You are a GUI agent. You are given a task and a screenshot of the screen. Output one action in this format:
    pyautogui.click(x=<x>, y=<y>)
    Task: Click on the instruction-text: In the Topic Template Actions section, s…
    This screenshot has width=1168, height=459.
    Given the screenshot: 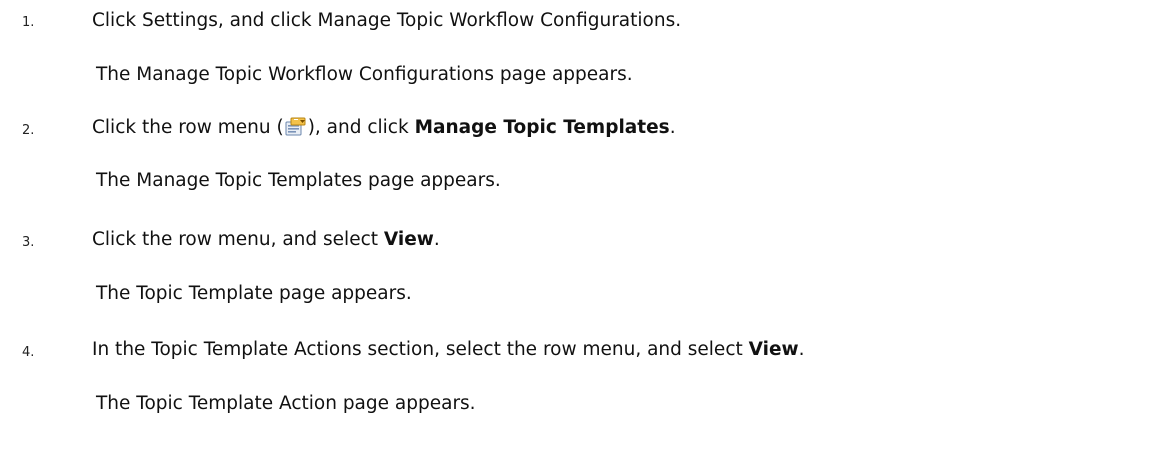 What is the action you would take?
    pyautogui.click(x=420, y=349)
    